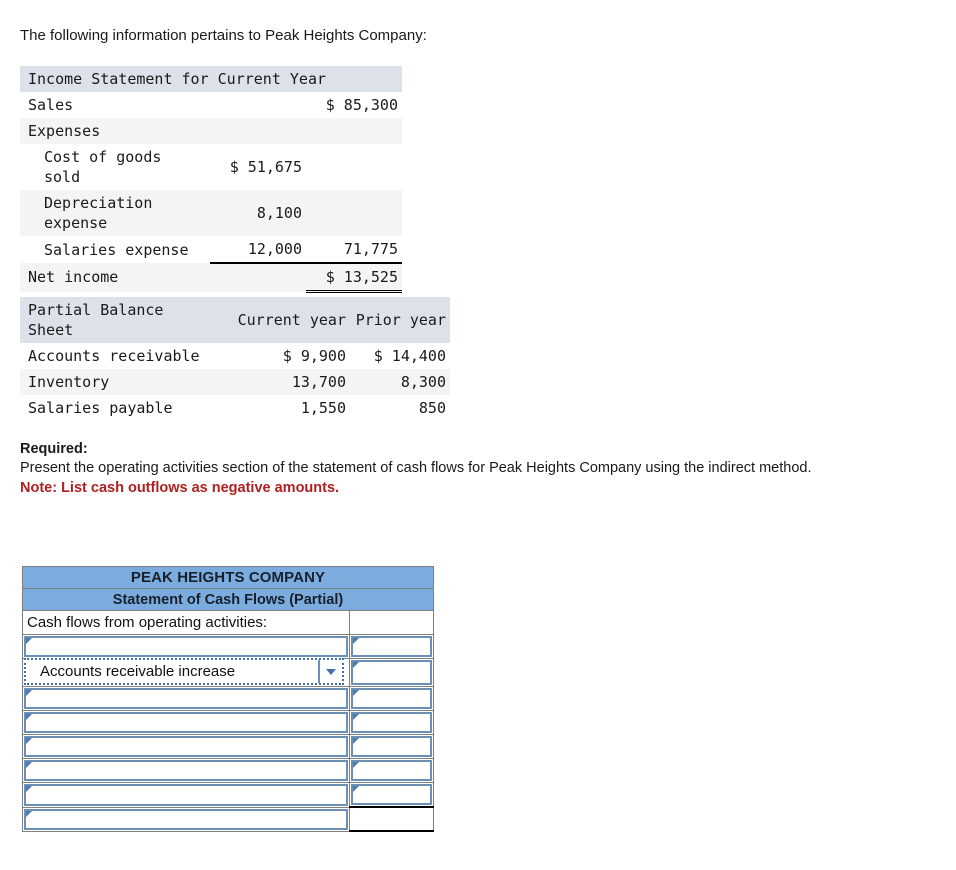 The image size is (956, 870). What do you see at coordinates (391, 819) in the screenshot?
I see `total-amount-cell` at bounding box center [391, 819].